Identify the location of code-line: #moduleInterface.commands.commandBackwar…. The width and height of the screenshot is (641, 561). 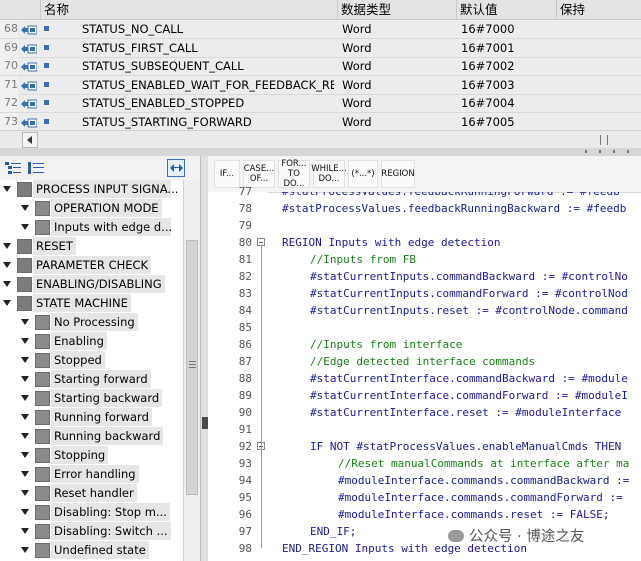
(483, 480).